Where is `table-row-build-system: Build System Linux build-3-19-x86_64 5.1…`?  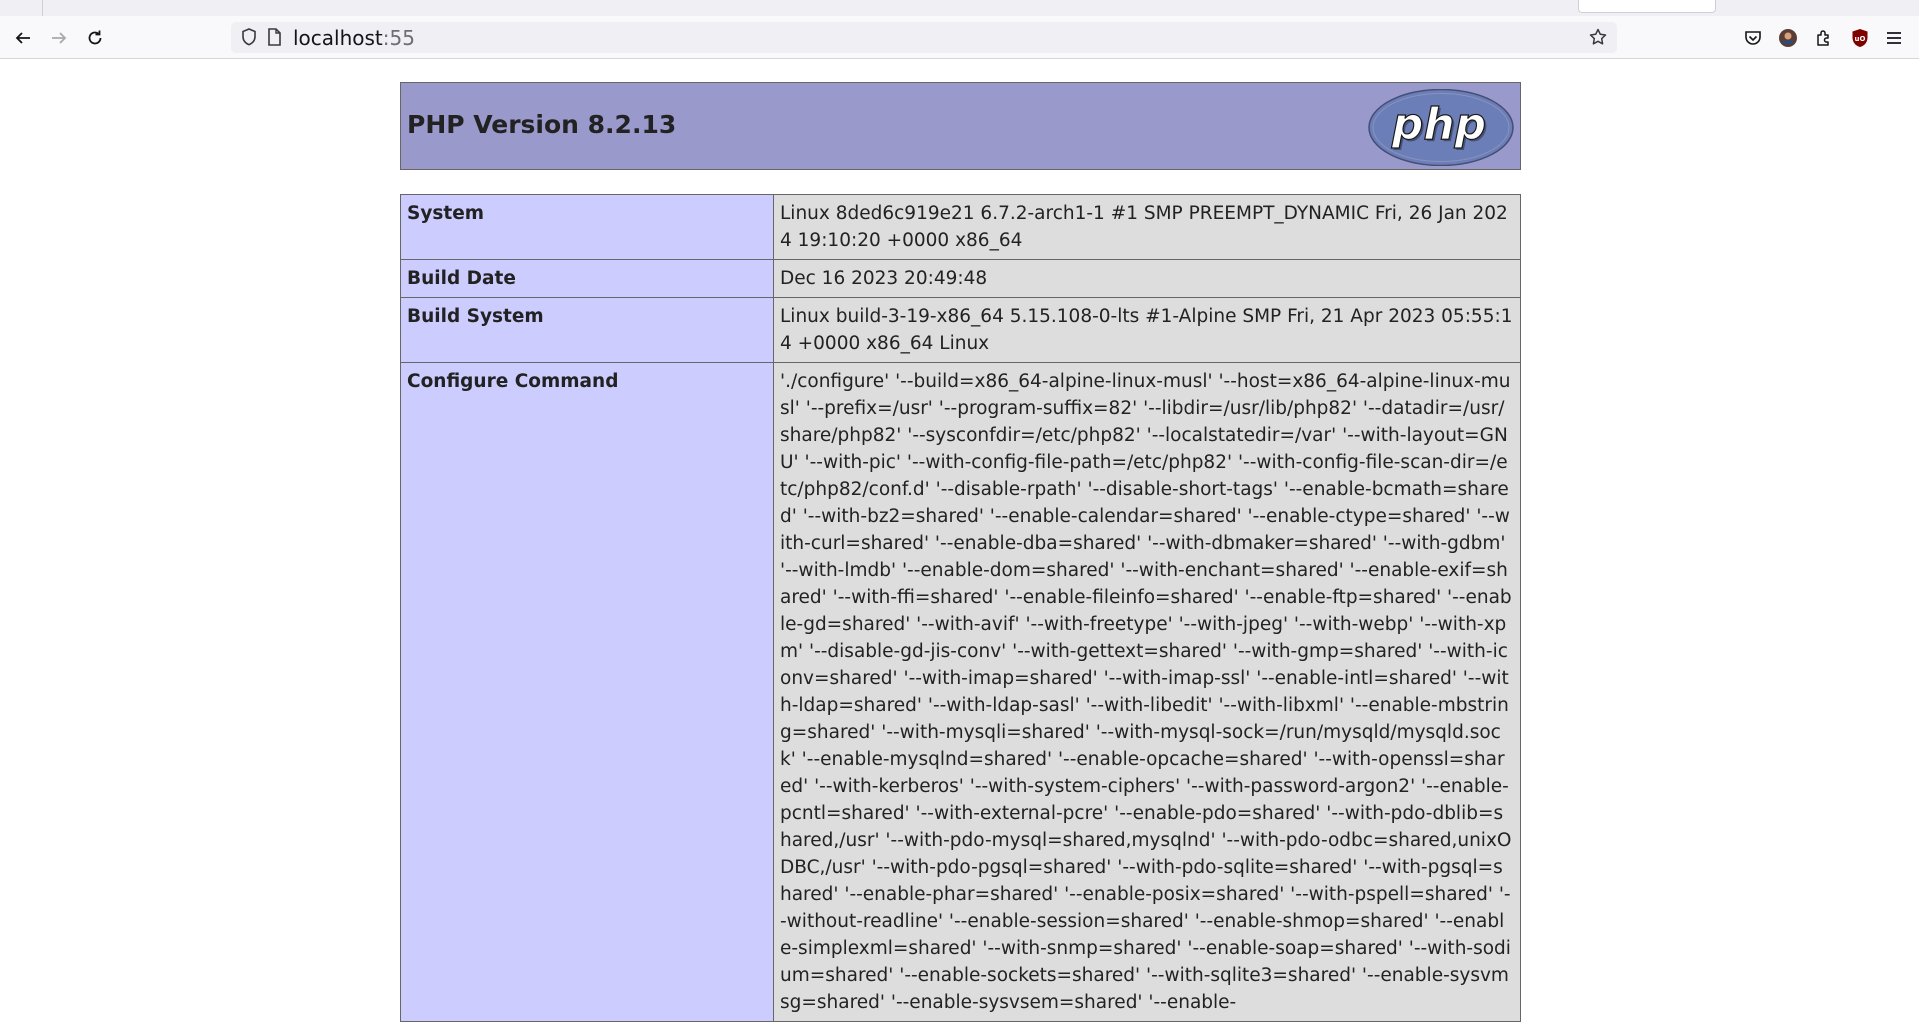
table-row-build-system: Build System Linux build-3-19-x86_64 5.1… is located at coordinates (960, 330).